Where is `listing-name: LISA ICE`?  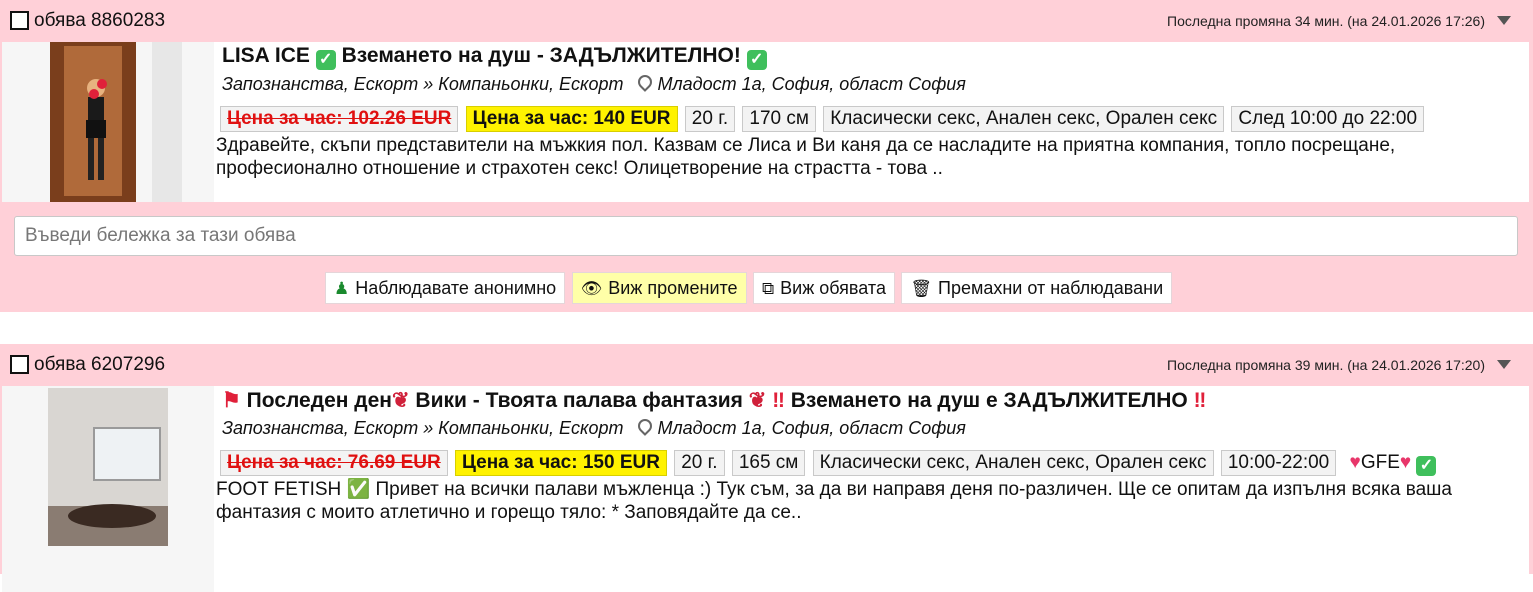 listing-name: LISA ICE is located at coordinates (266, 55).